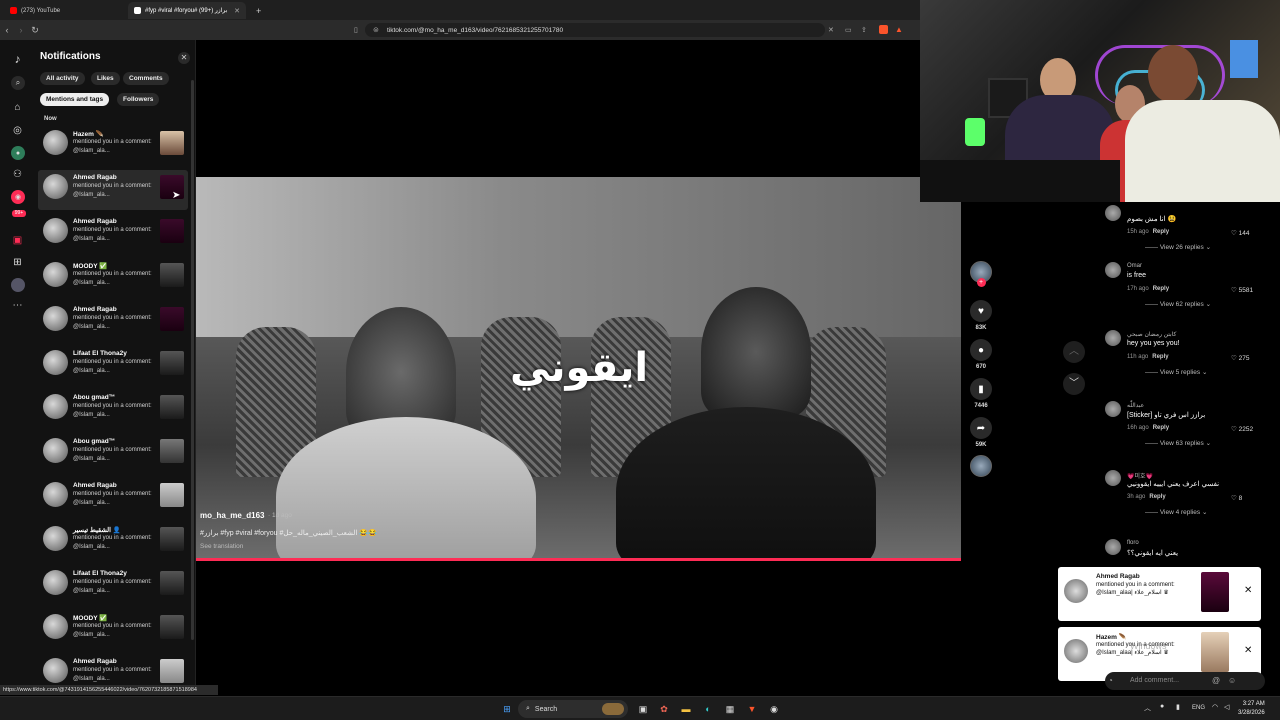 This screenshot has height=720, width=1280. I want to click on windows-start-icon: ⊞, so click(507, 709).